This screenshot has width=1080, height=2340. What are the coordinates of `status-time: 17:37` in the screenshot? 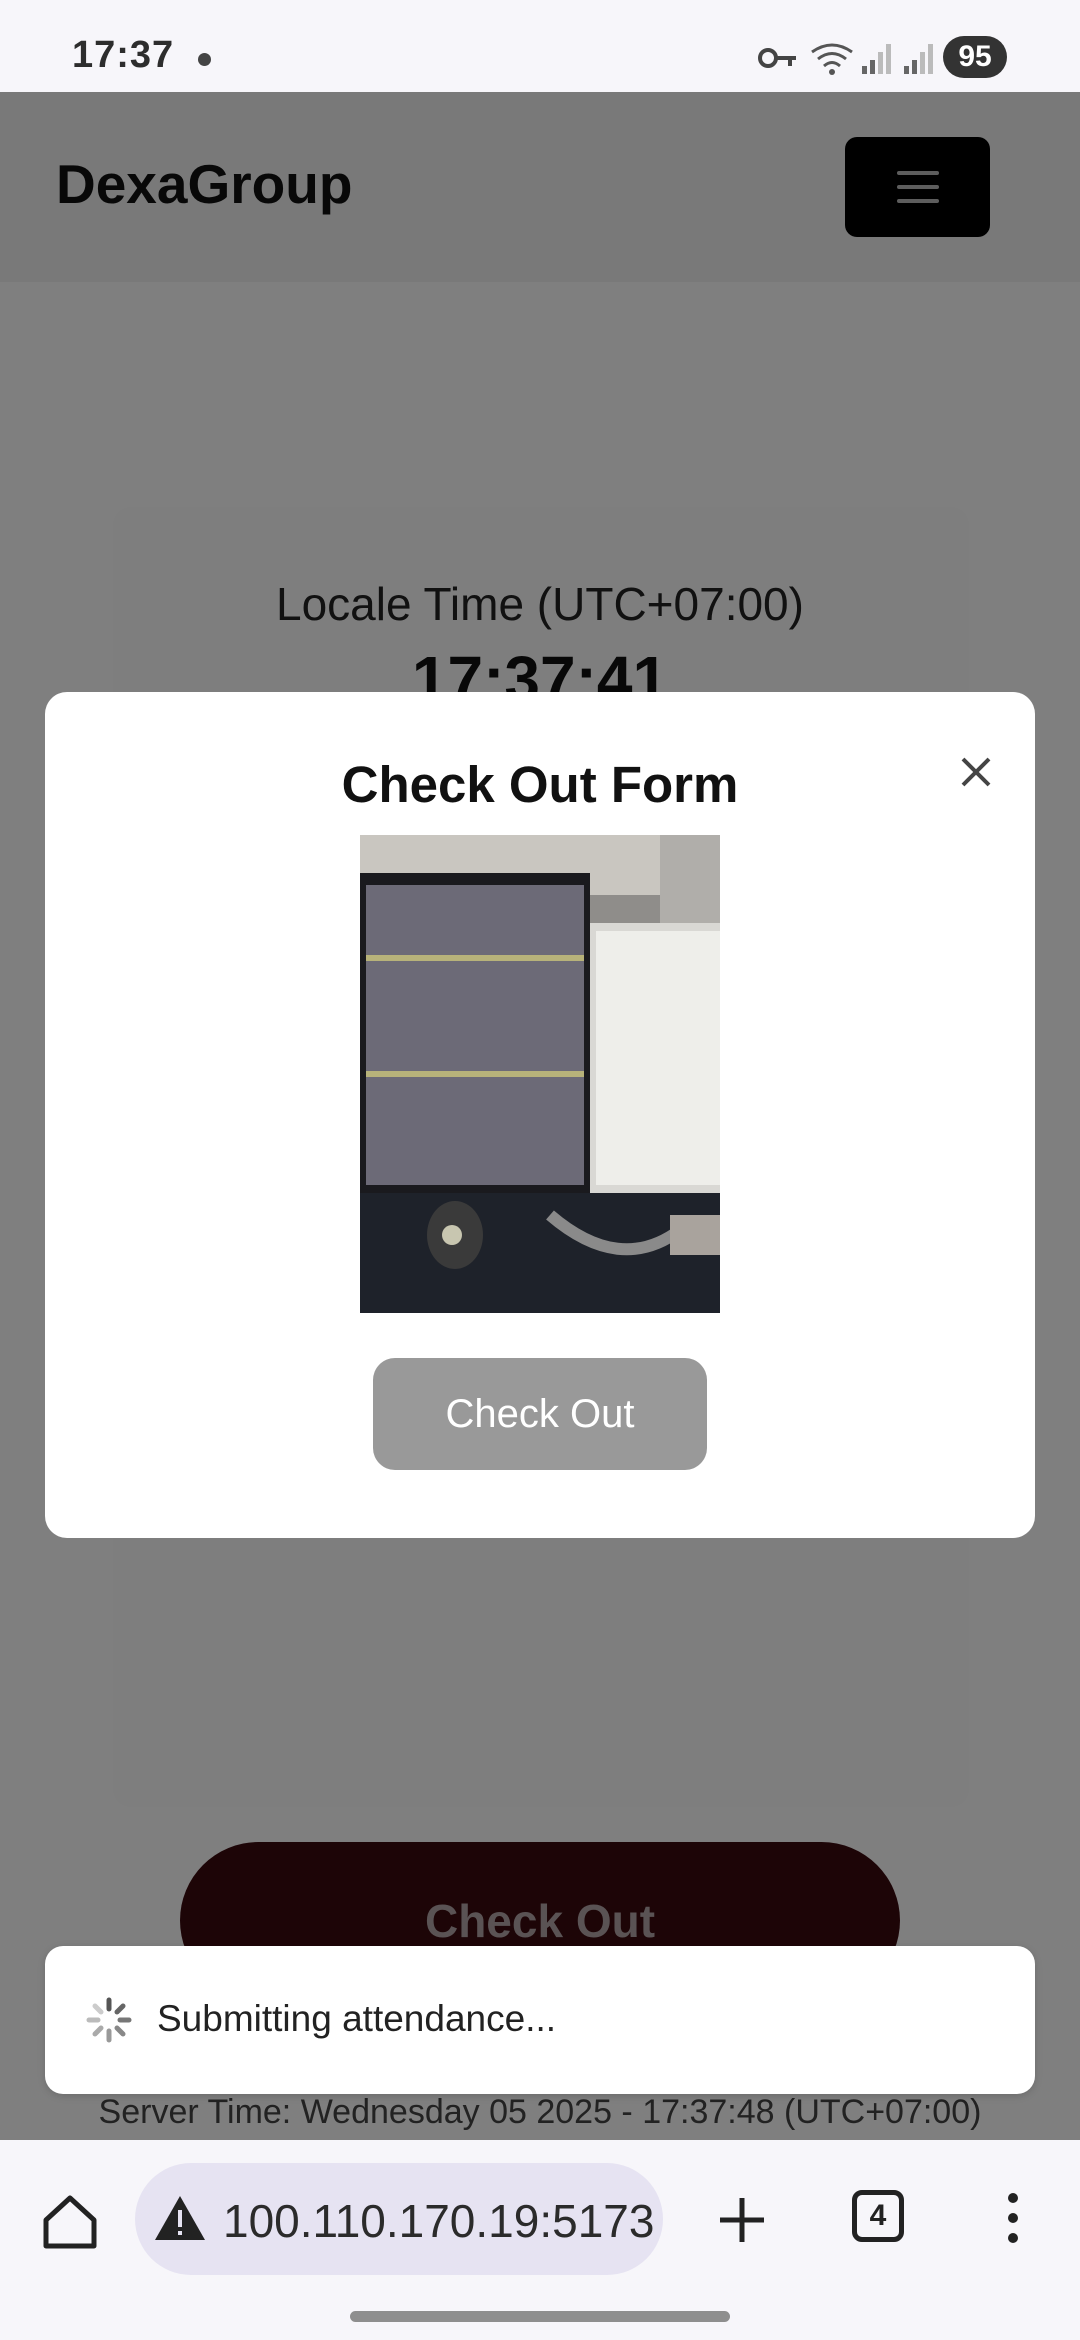 It's located at (123, 55).